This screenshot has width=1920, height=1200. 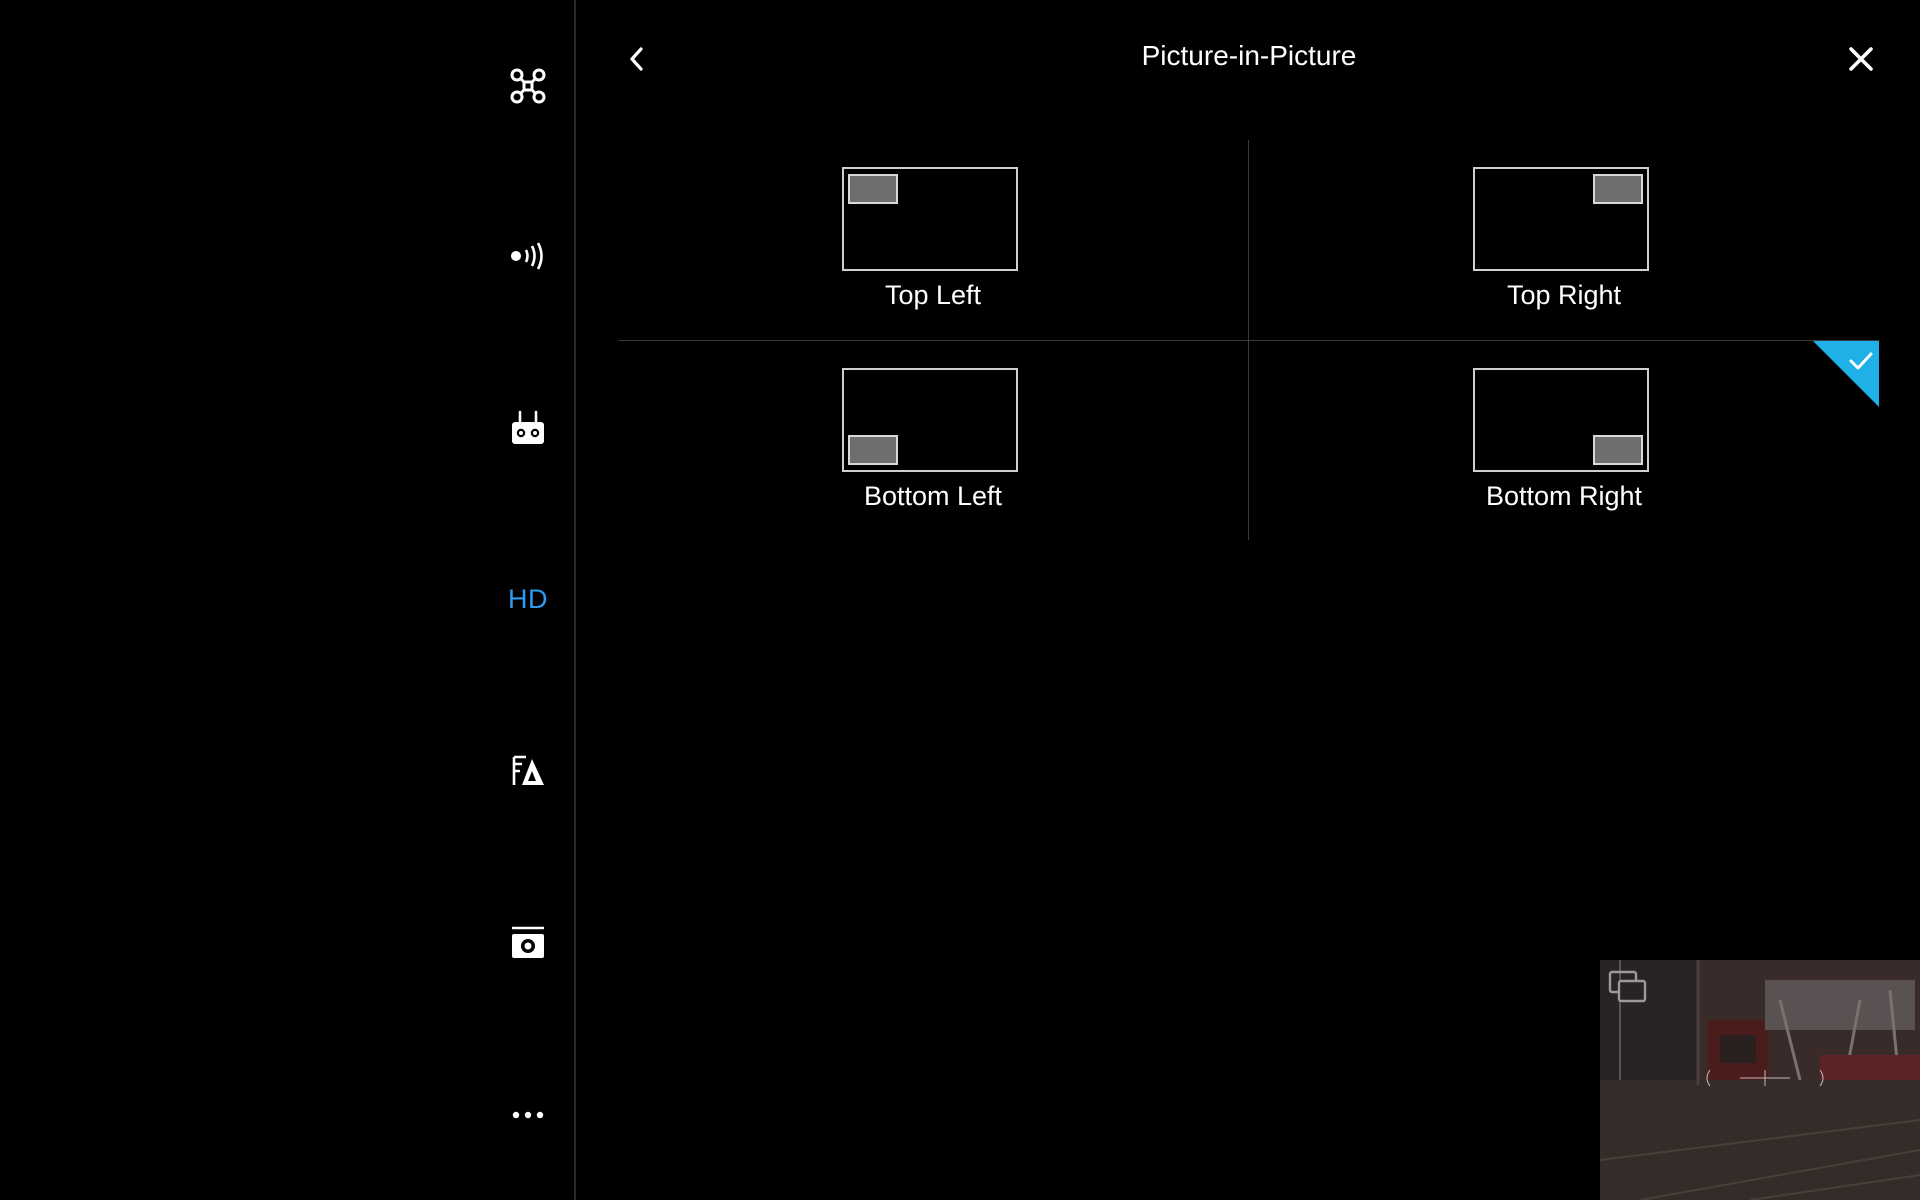 I want to click on option-label: Top Right, so click(x=1564, y=295).